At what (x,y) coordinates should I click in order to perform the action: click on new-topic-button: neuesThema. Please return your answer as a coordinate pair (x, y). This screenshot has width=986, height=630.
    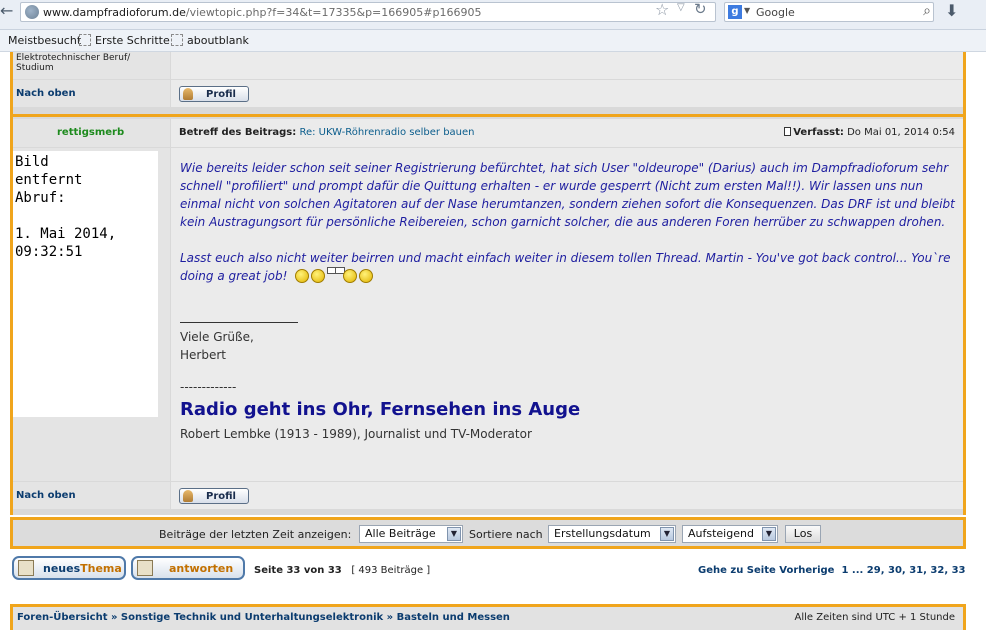
    Looking at the image, I should click on (69, 568).